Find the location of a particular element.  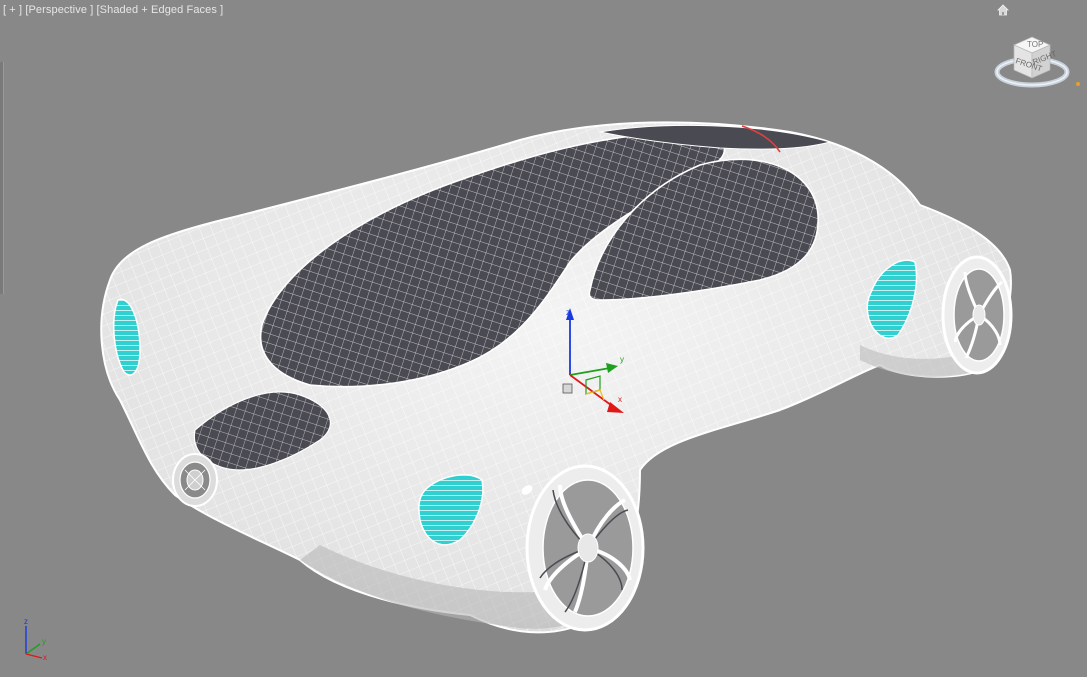

world-axis-x-label: x is located at coordinates (45, 657).